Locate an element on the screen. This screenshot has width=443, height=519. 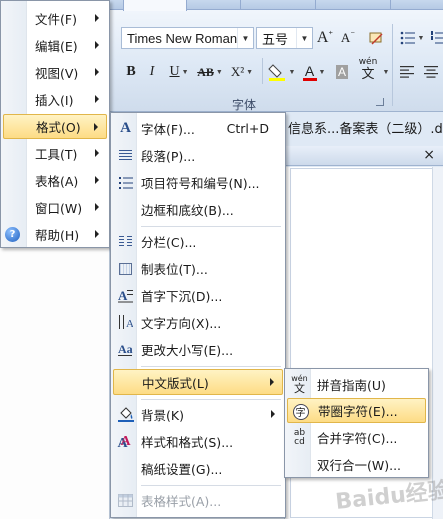
align-center-button is located at coordinates (431, 72).